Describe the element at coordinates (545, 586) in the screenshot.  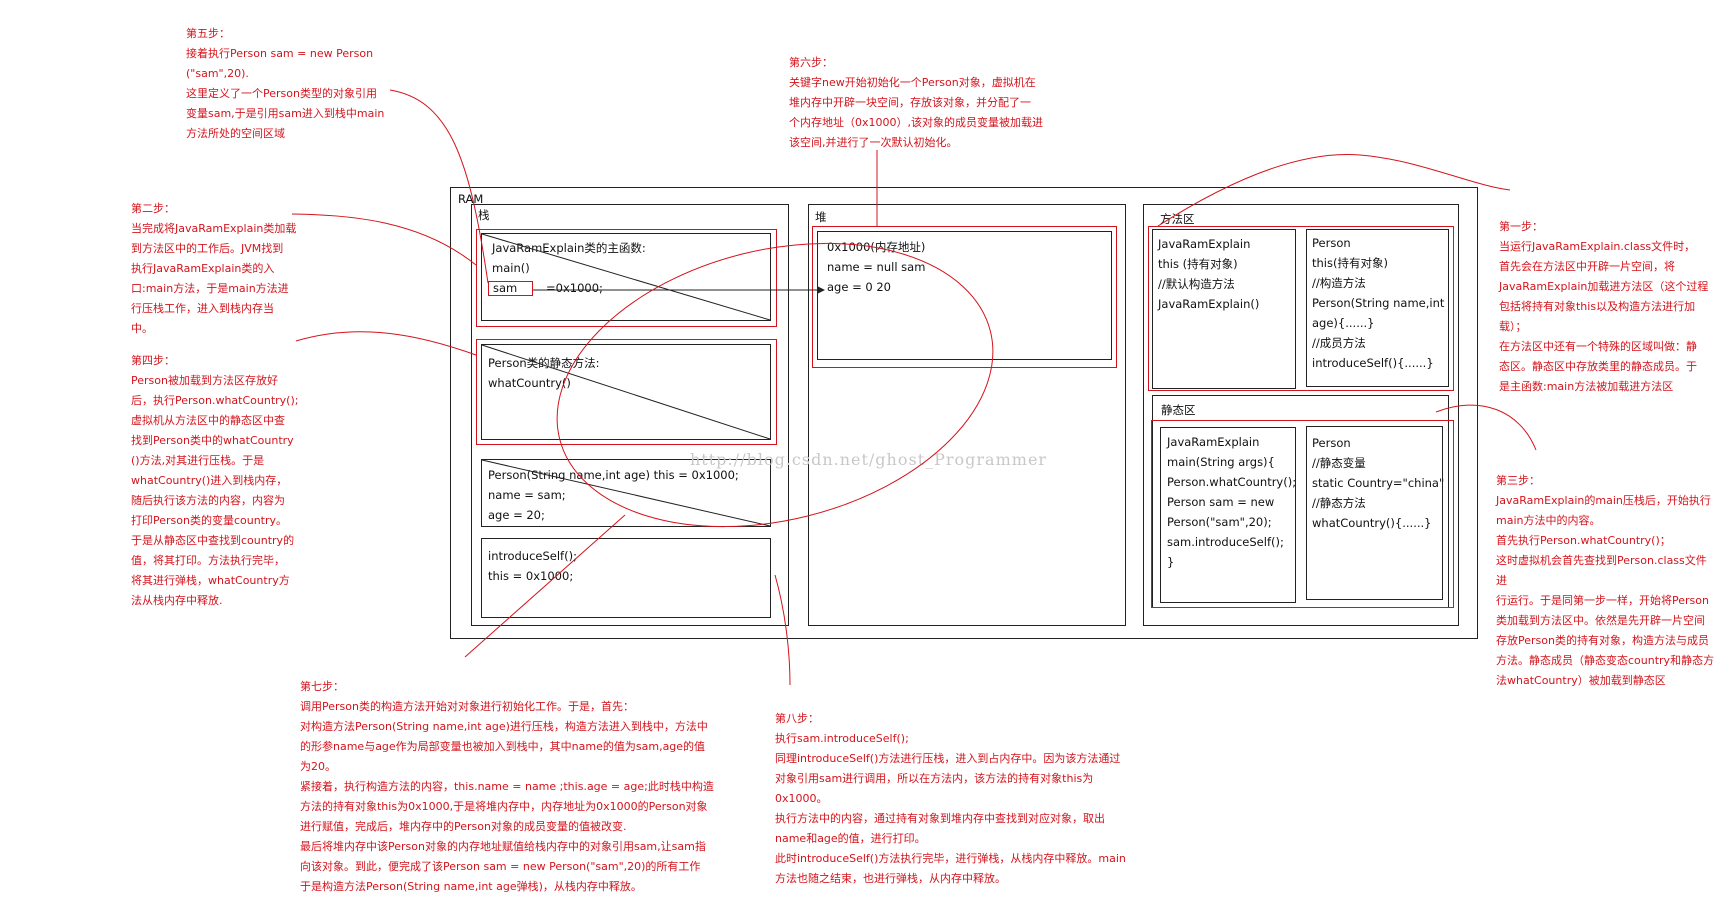
I see `step-7-leader` at that location.